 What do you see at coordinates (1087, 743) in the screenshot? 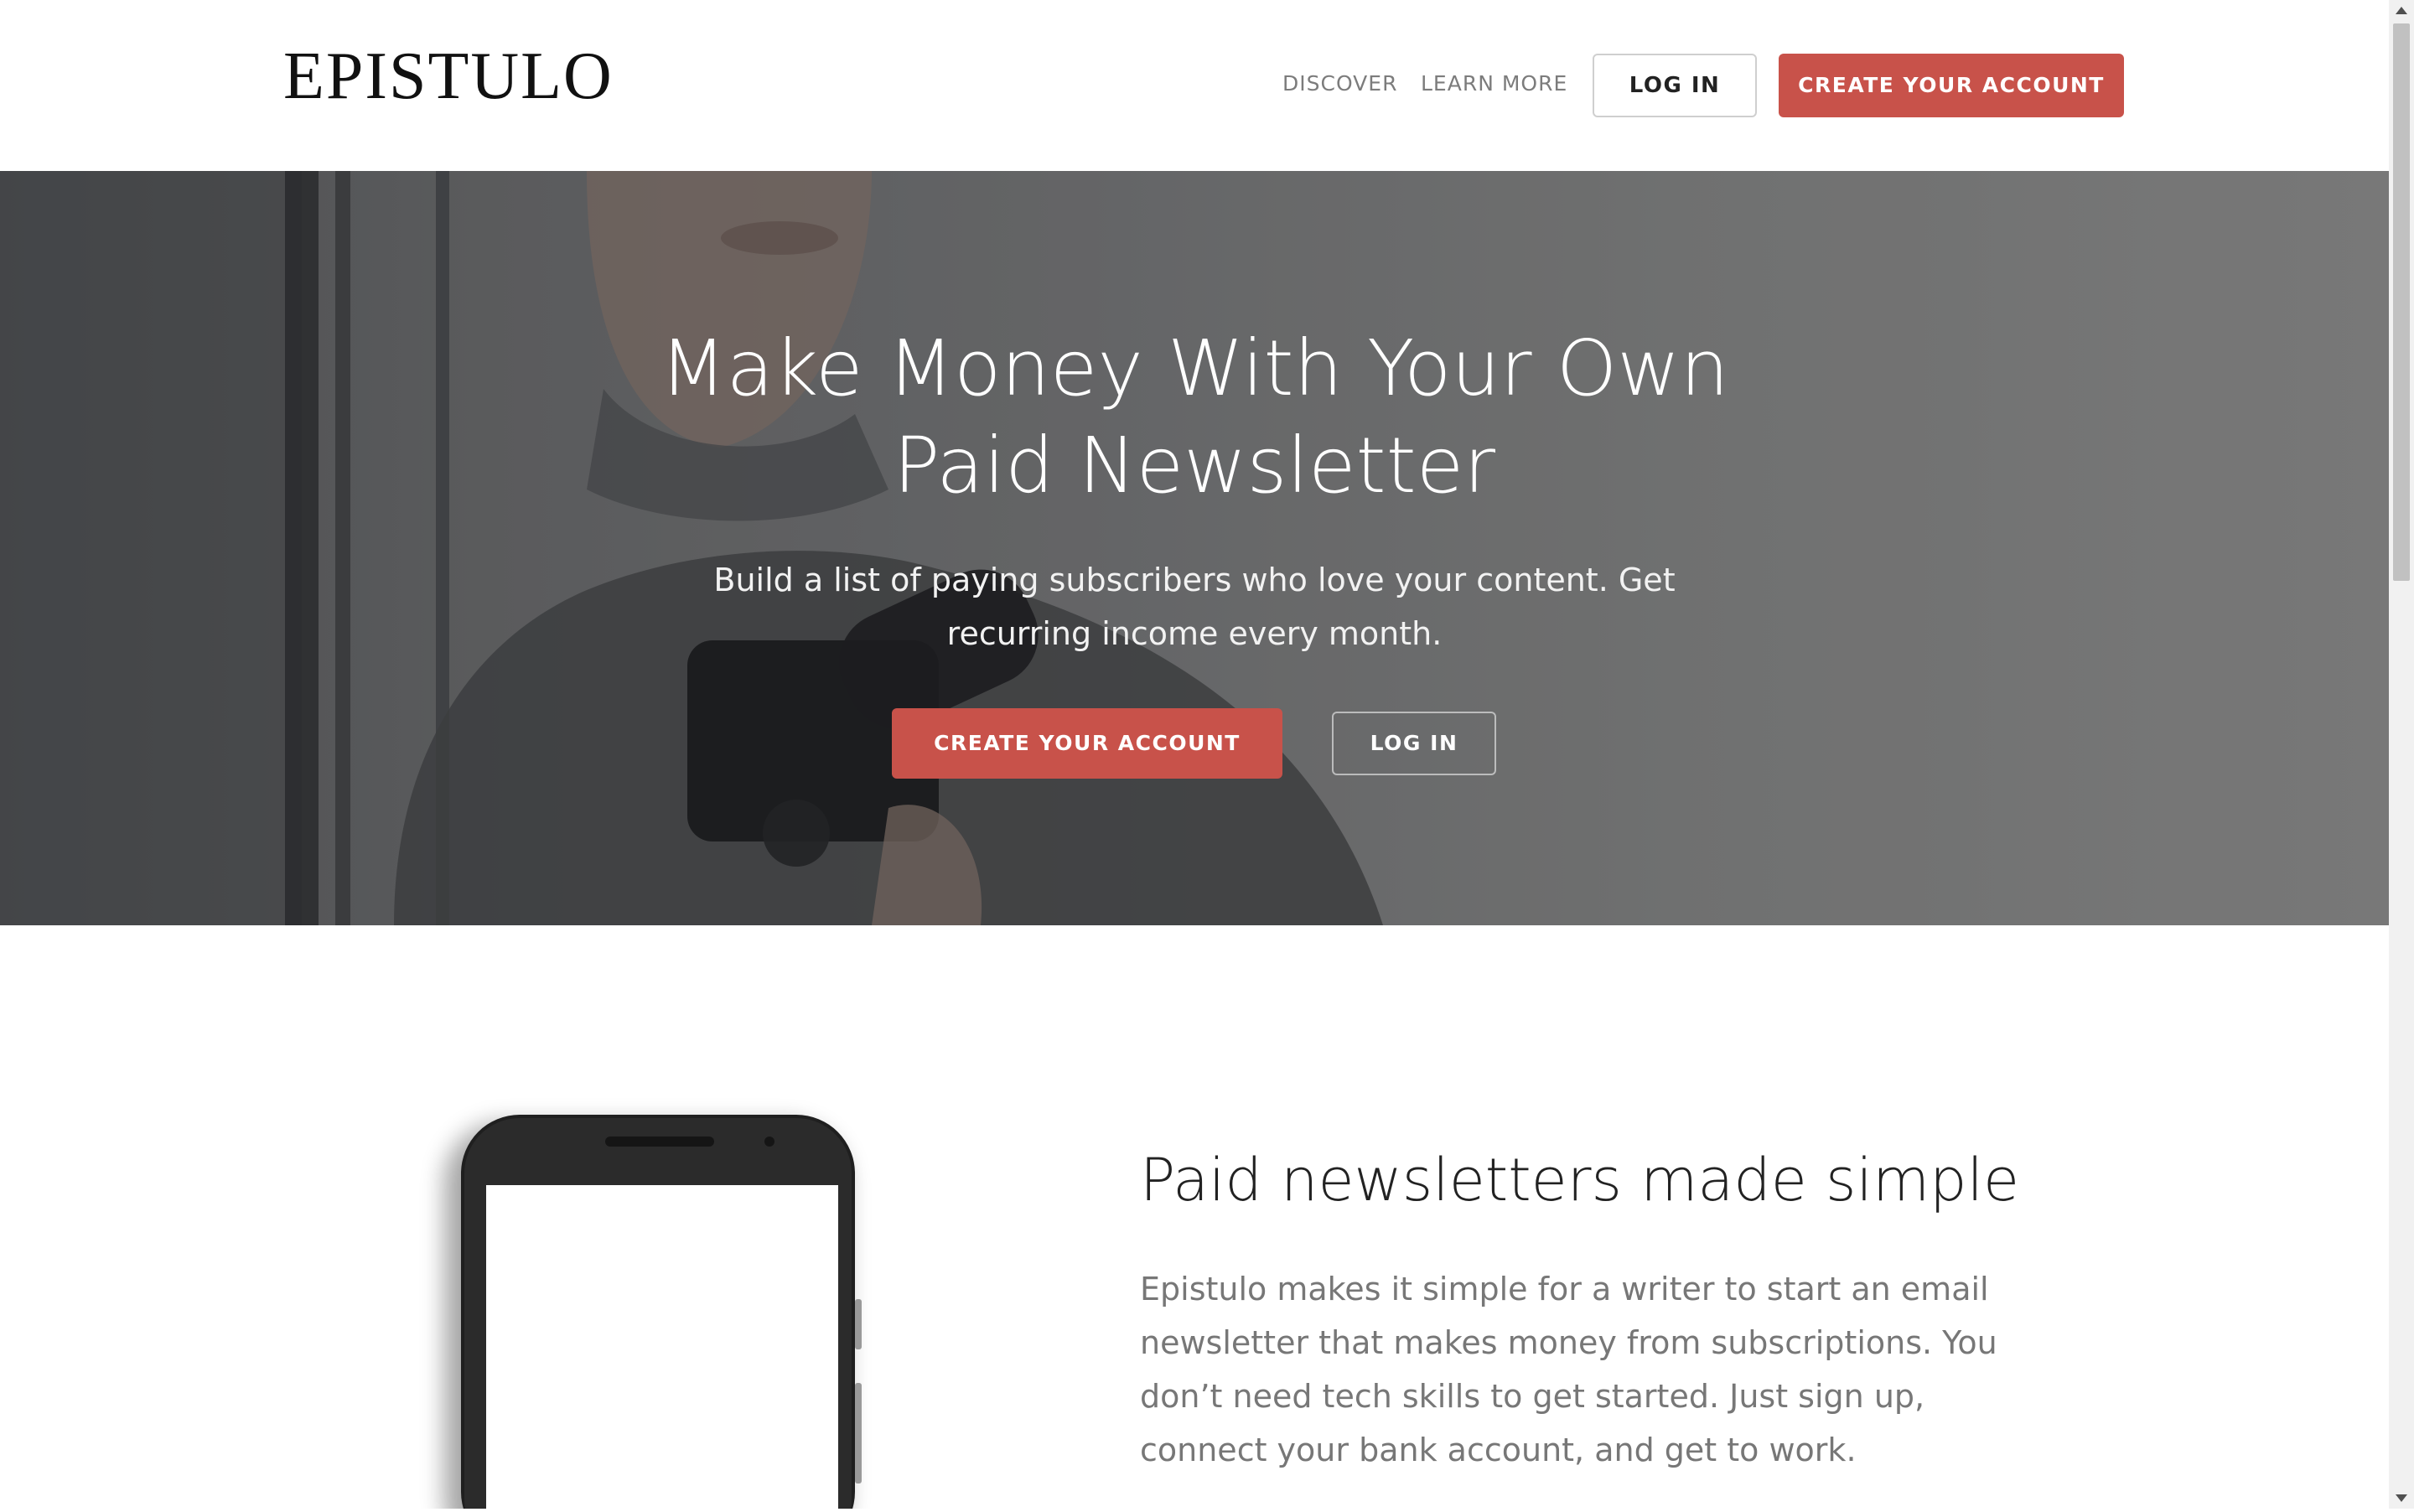
I see `hero-create-account-button: CREATE YOUR ACCOUNT` at bounding box center [1087, 743].